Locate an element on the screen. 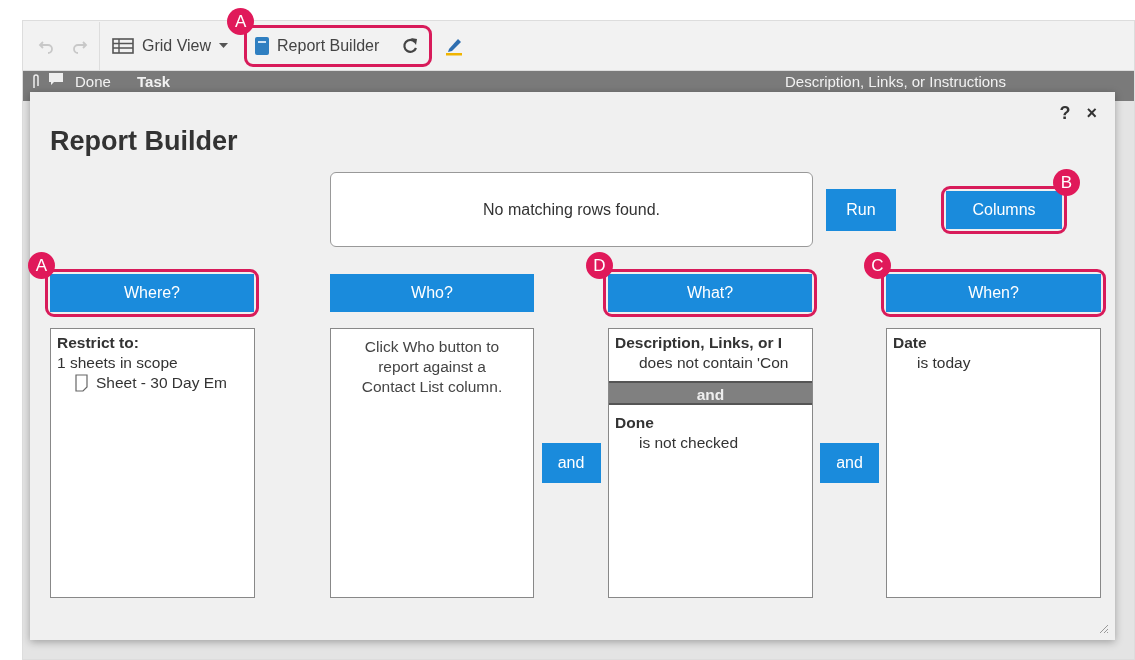 Image resolution: width=1135 pixels, height=660 pixels. column-header: Done is located at coordinates (93, 81).